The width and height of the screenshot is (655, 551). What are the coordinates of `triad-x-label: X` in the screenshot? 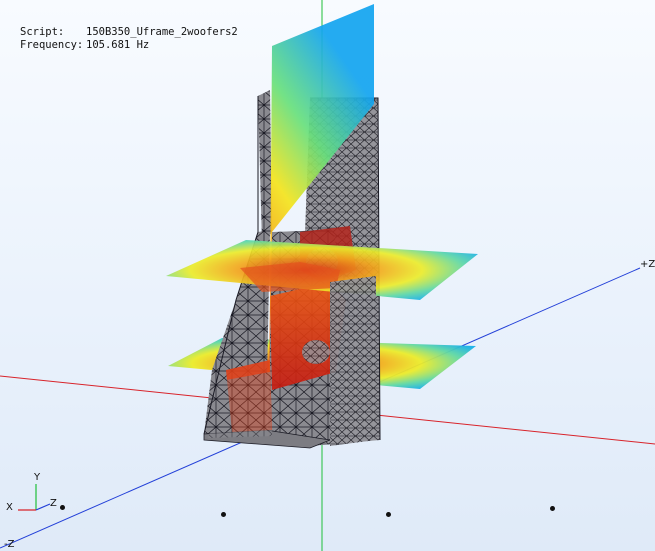 It's located at (9, 507).